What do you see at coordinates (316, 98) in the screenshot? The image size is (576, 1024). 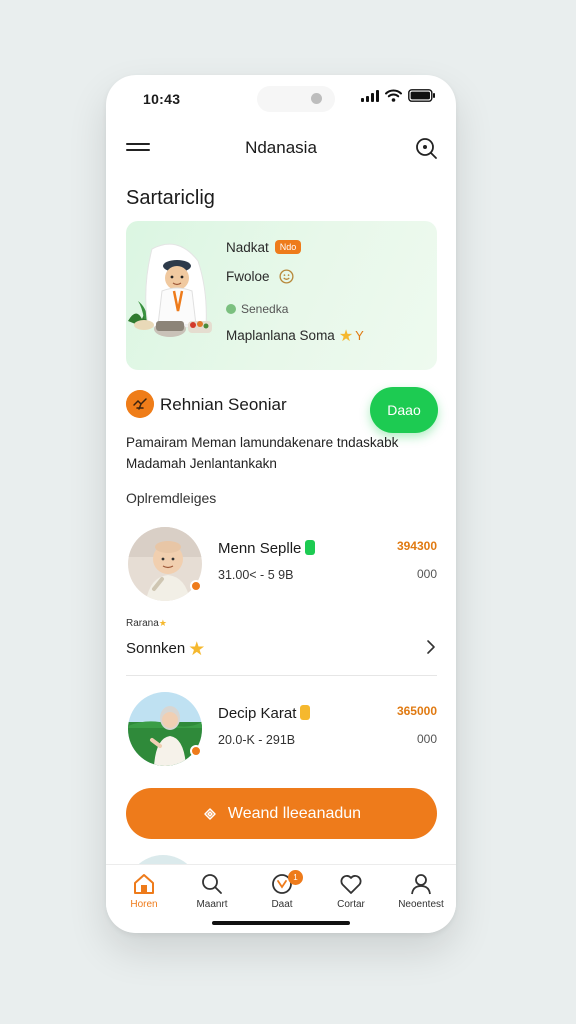 I see `camera-dot` at bounding box center [316, 98].